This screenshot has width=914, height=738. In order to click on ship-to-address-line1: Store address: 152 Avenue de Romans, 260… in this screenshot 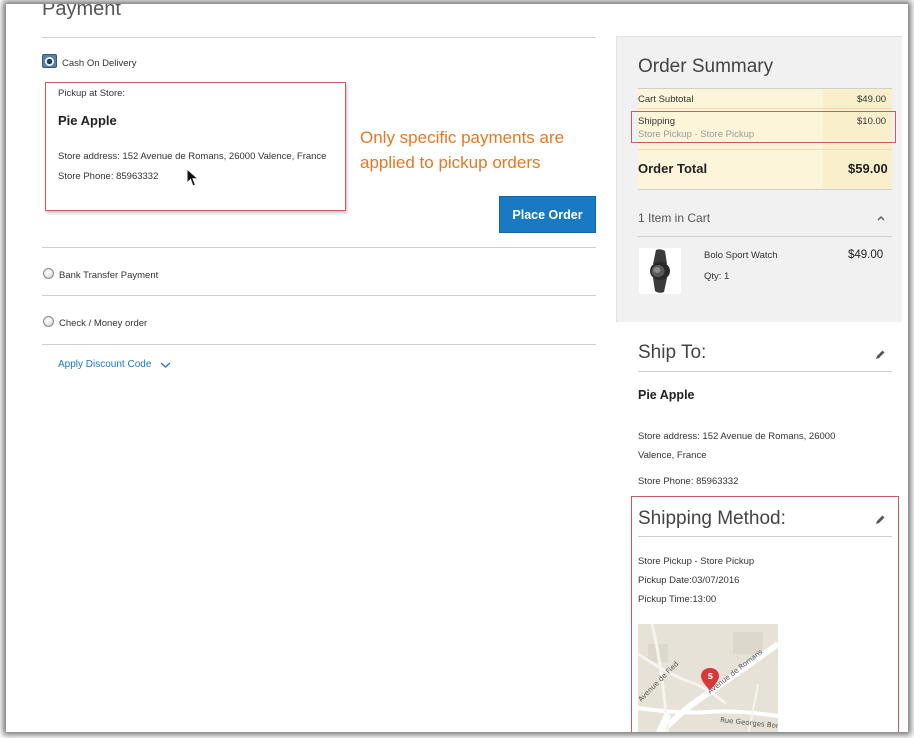, I will do `click(737, 436)`.